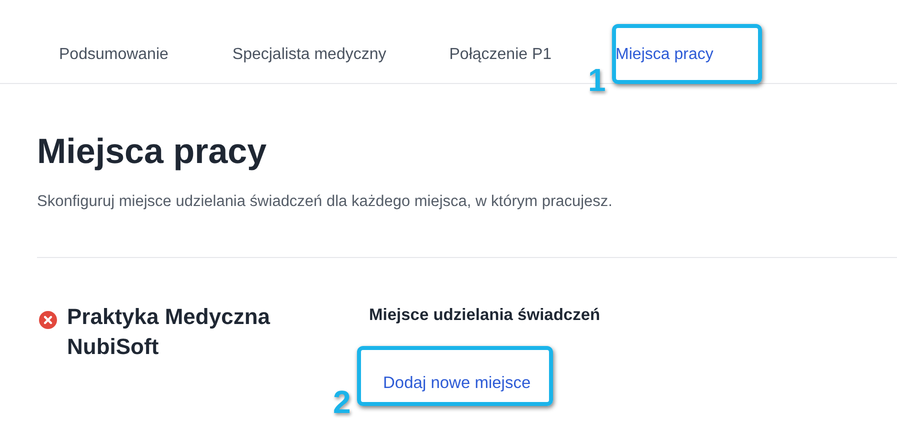 This screenshot has width=897, height=441. What do you see at coordinates (152, 152) in the screenshot?
I see `page-title: Miejsca pracy` at bounding box center [152, 152].